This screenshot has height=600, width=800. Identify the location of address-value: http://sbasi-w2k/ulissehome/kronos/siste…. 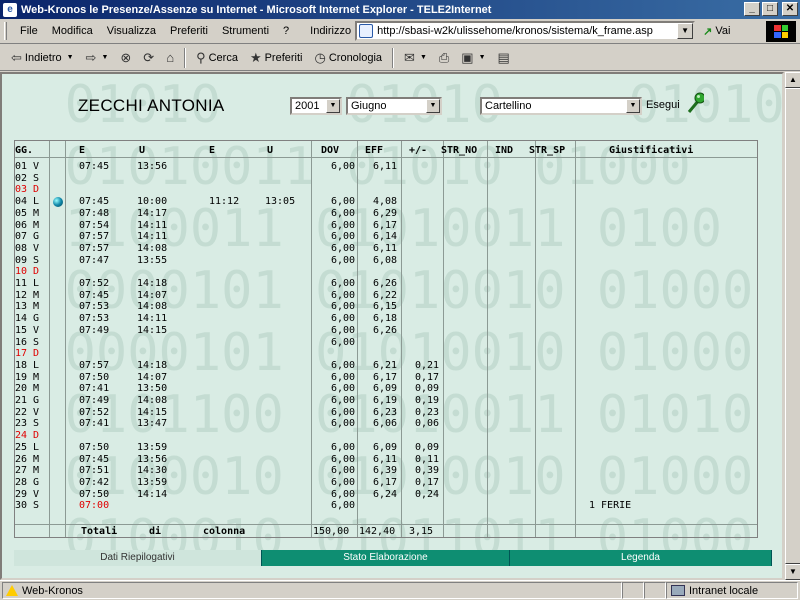
(515, 31).